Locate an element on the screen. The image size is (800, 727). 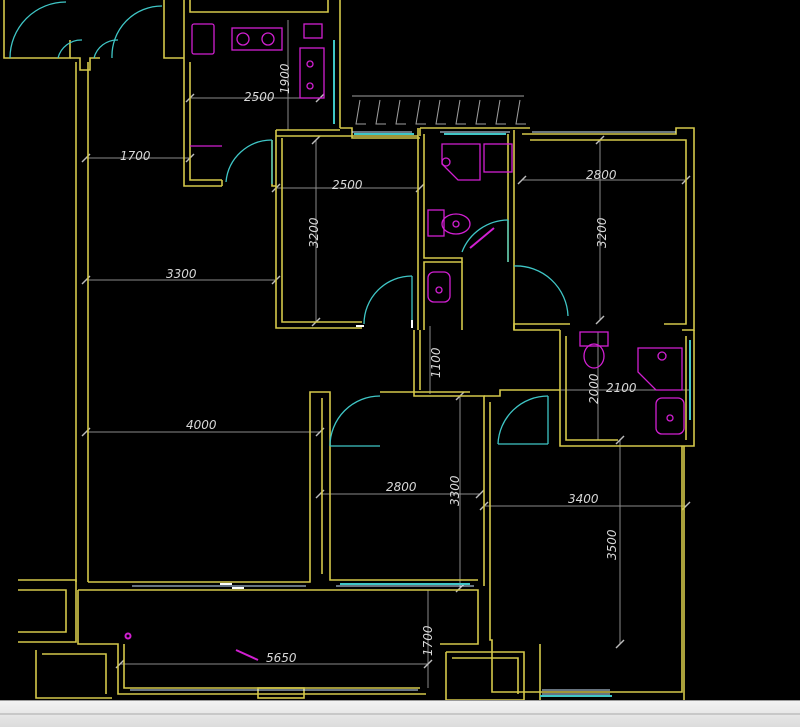
dim-living-width-lower: 4000 is located at coordinates (201, 425).